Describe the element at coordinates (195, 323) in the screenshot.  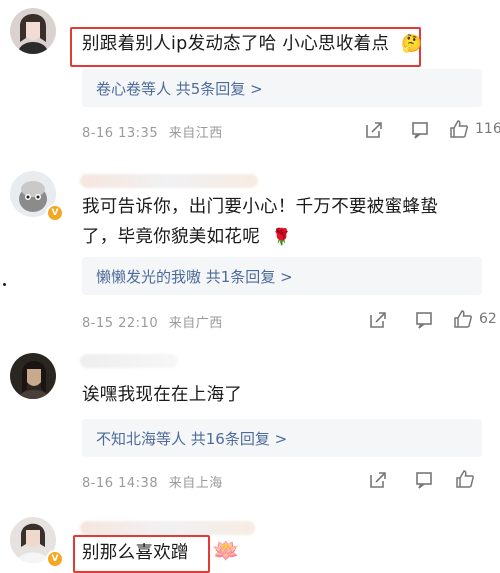
I see `comment-location: 来自广西` at that location.